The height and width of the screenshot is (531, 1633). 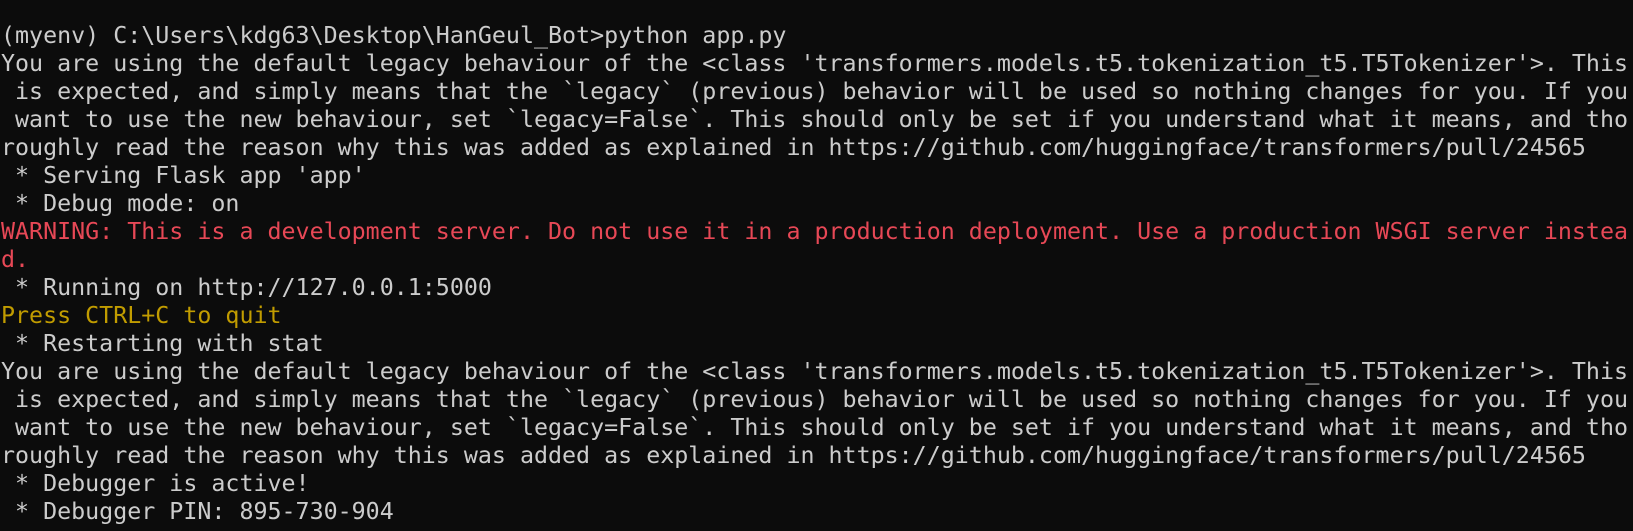 I want to click on terminal-line: * Debugger PIN: 895-730-904, so click(x=197, y=511).